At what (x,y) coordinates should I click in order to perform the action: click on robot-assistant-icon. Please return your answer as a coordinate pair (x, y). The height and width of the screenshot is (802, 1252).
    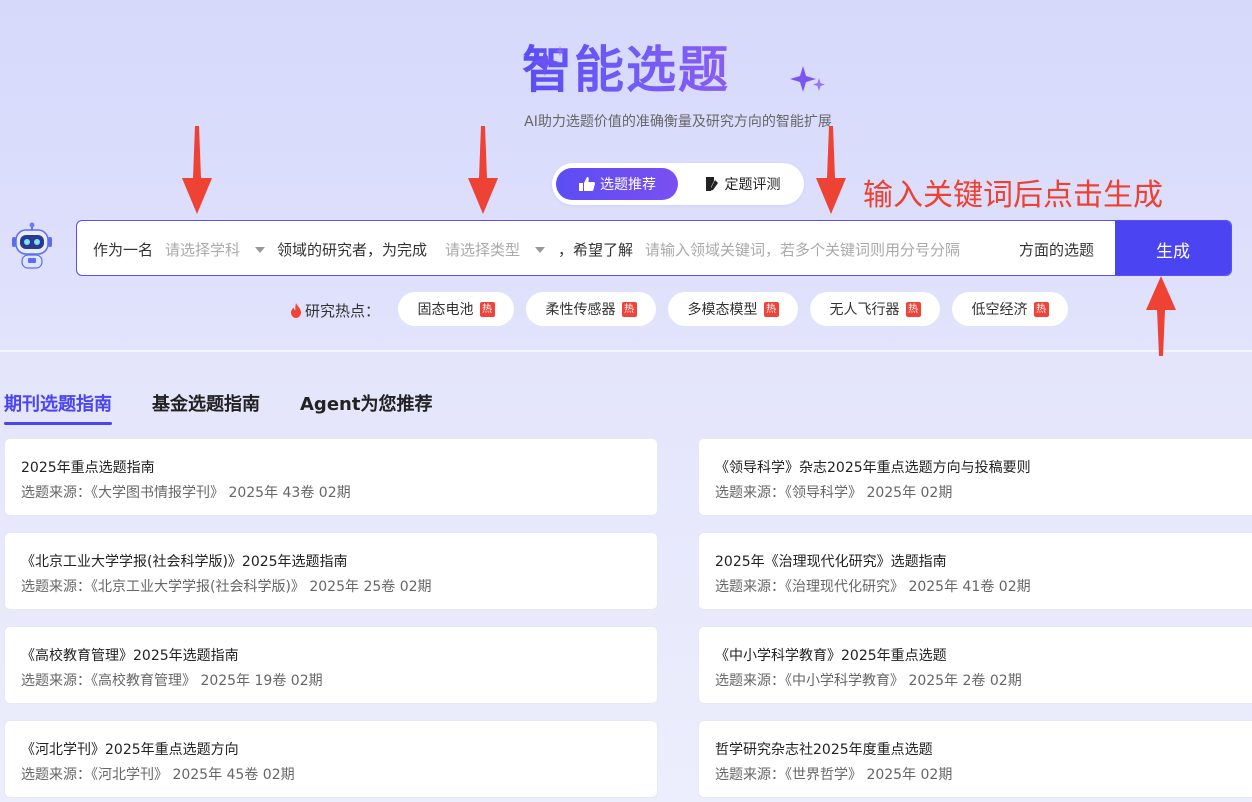
    Looking at the image, I should click on (32, 247).